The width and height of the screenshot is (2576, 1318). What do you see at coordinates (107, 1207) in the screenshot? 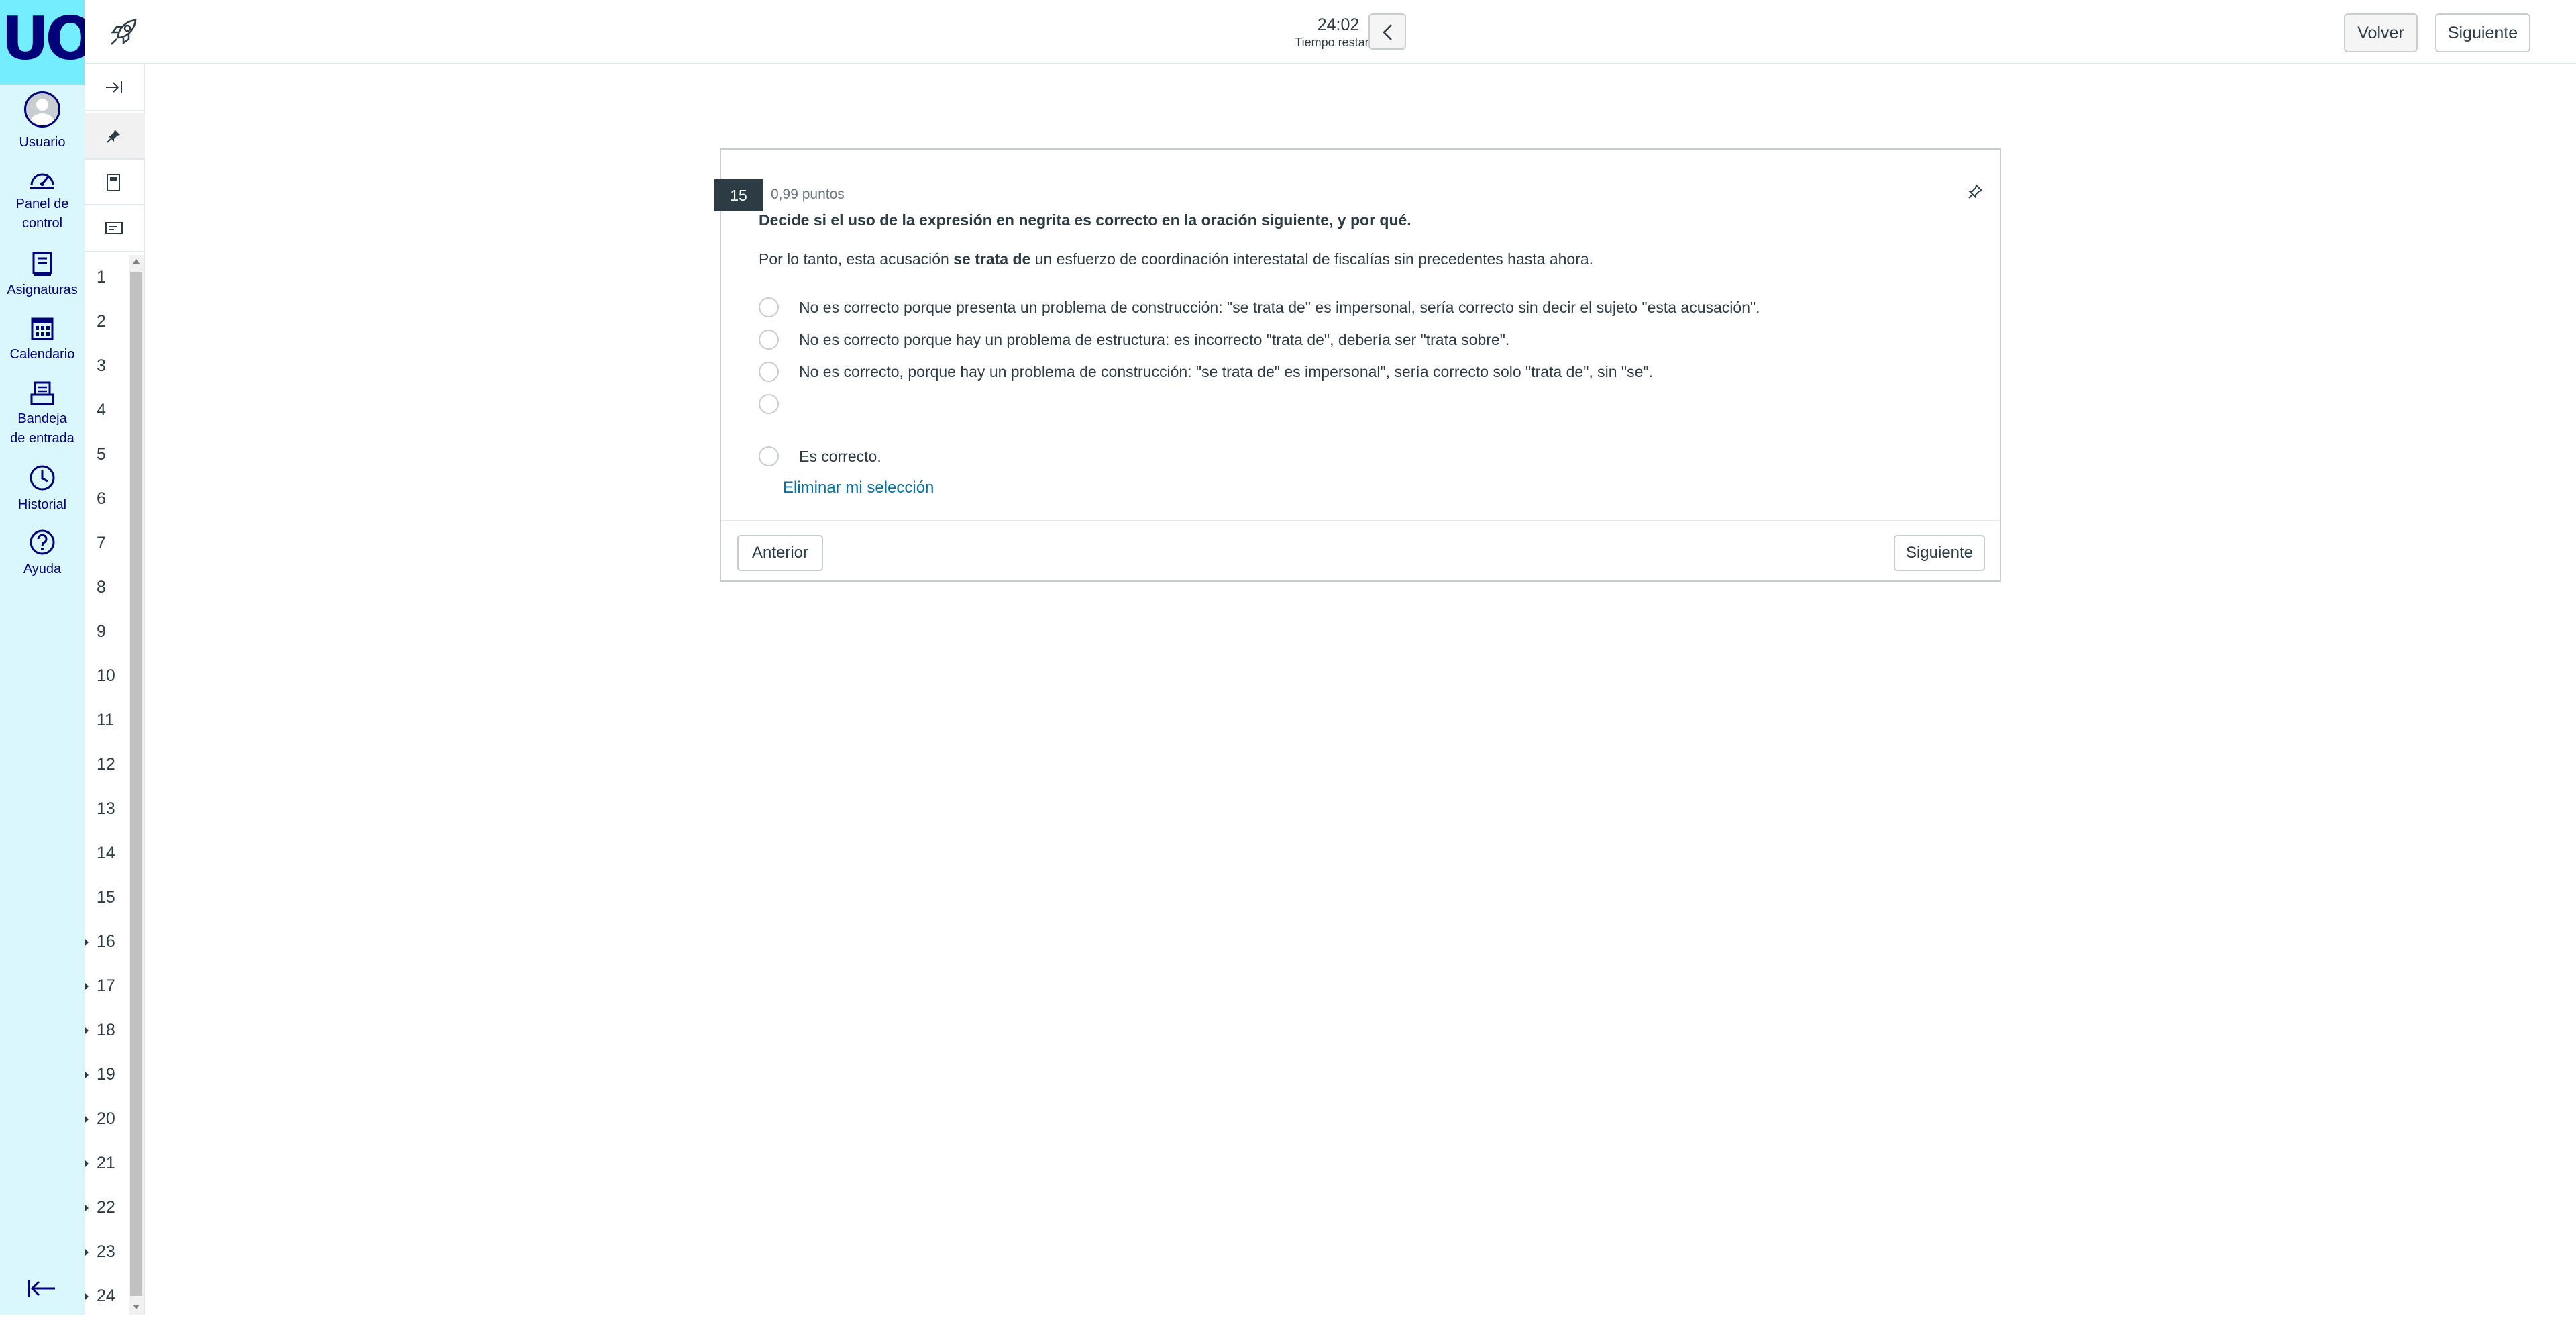
I see `question-nav-item: 22` at bounding box center [107, 1207].